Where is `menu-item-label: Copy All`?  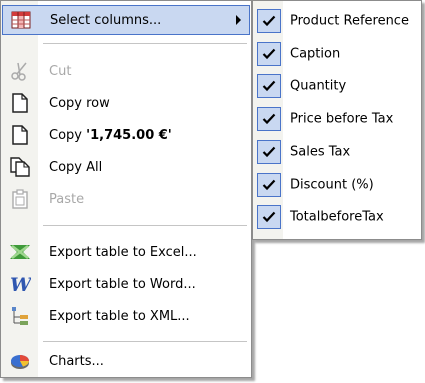 menu-item-label: Copy All is located at coordinates (76, 167).